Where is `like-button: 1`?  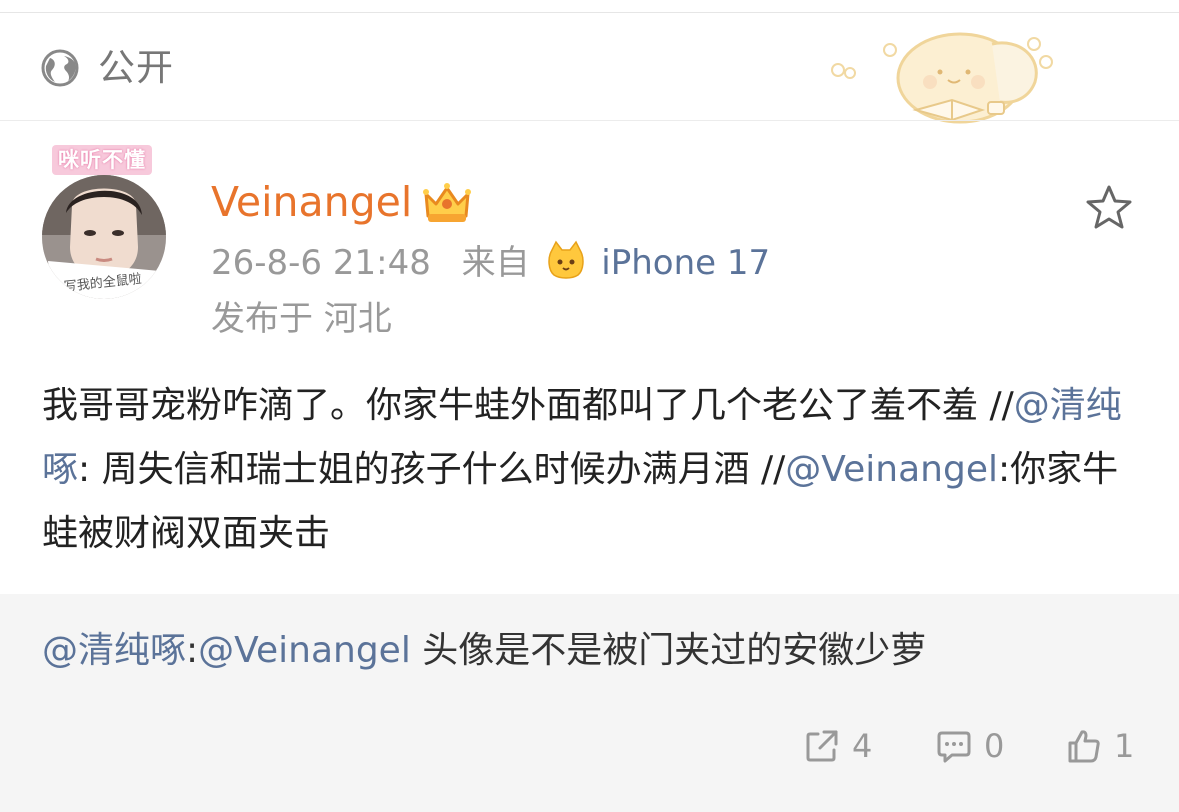 like-button: 1 is located at coordinates (1100, 746).